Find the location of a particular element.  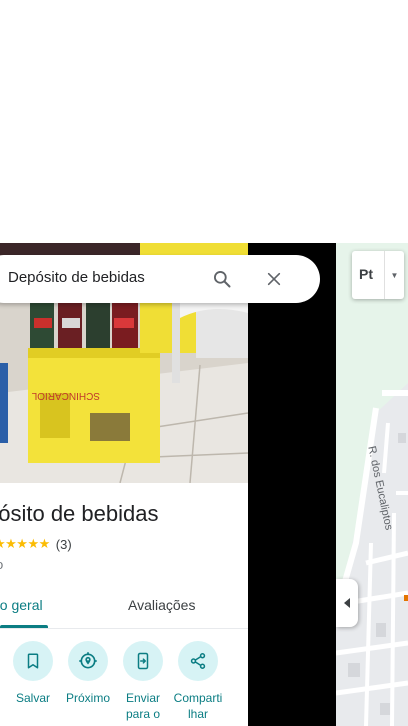

search-button is located at coordinates (222, 279).